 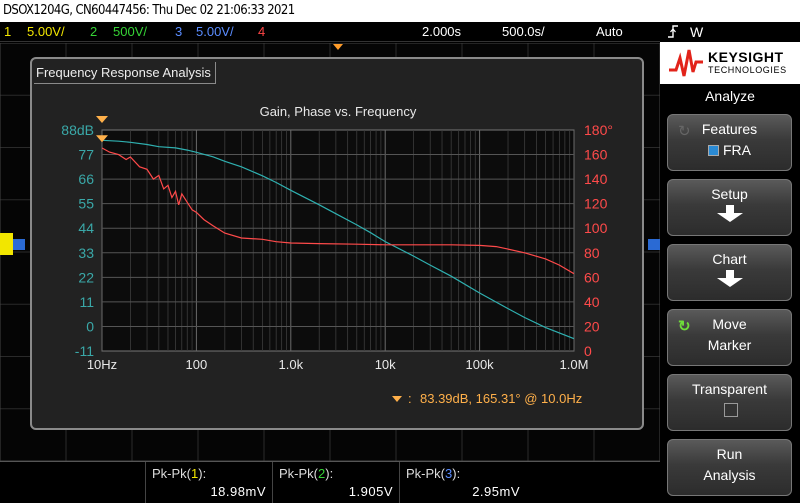 What do you see at coordinates (596, 155) in the screenshot?
I see `right-axis-tick-label: 160` at bounding box center [596, 155].